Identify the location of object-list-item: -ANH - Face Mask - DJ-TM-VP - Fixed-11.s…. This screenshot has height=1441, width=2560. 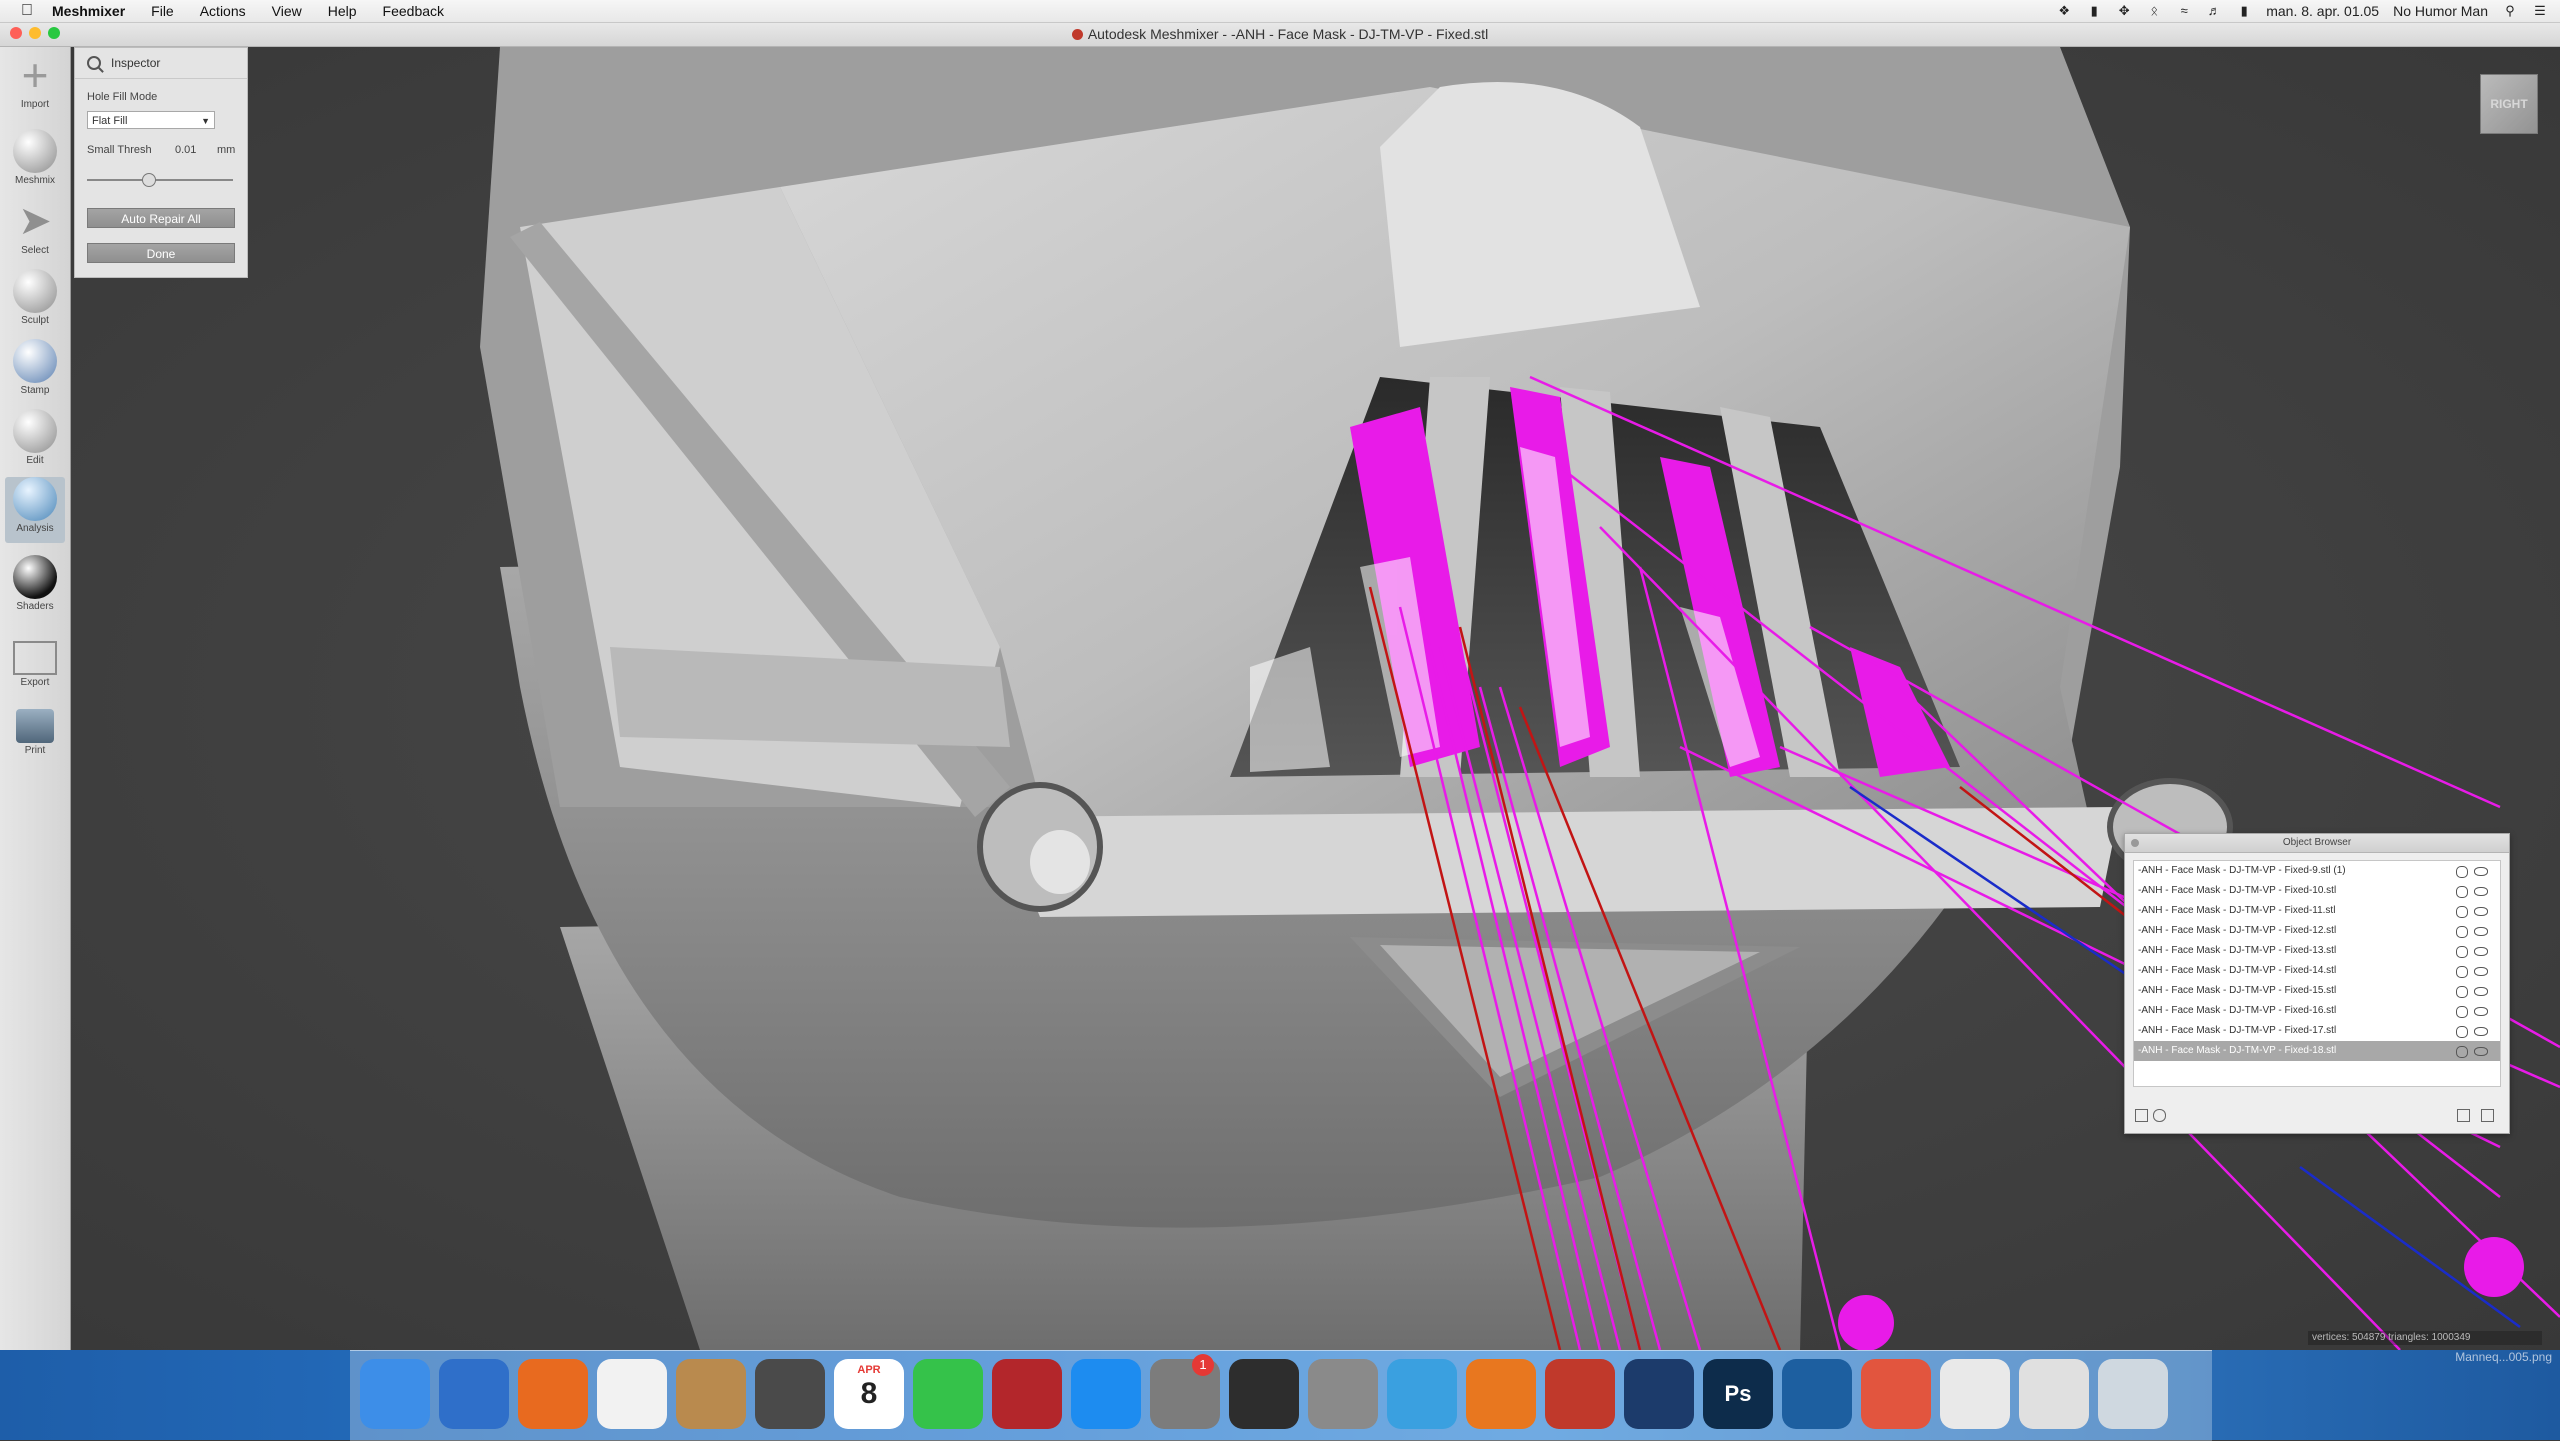
(2317, 911).